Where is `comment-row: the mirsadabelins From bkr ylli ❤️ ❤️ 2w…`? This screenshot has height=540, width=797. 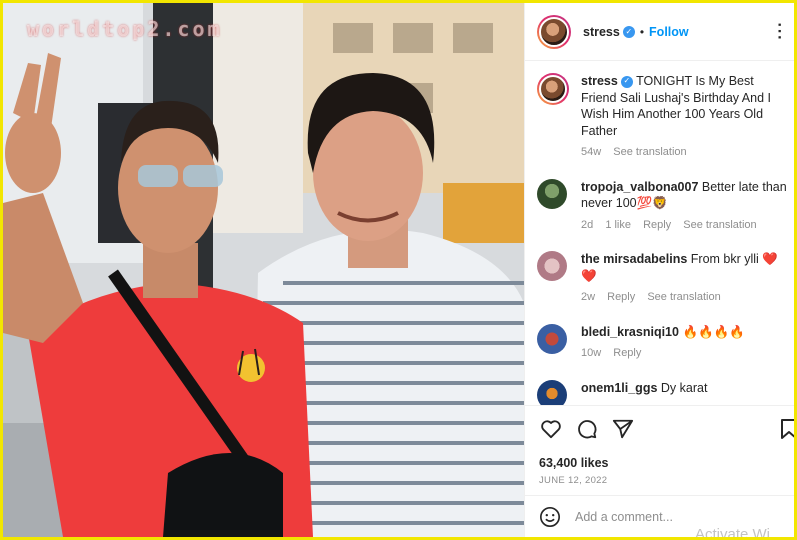 comment-row: the mirsadabelins From bkr ylli ❤️ ❤️ 2w… is located at coordinates (662, 278).